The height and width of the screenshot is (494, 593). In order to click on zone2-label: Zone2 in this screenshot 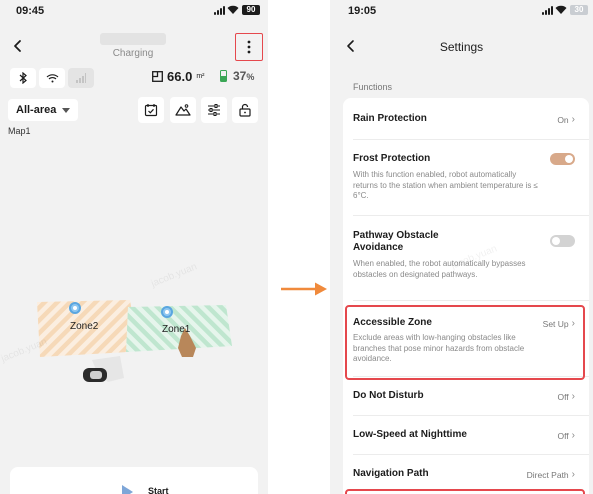, I will do `click(84, 326)`.